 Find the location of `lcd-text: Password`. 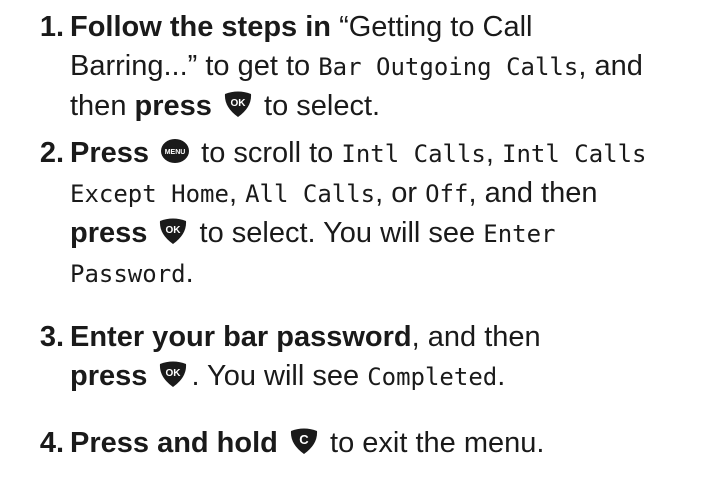

lcd-text: Password is located at coordinates (128, 274).